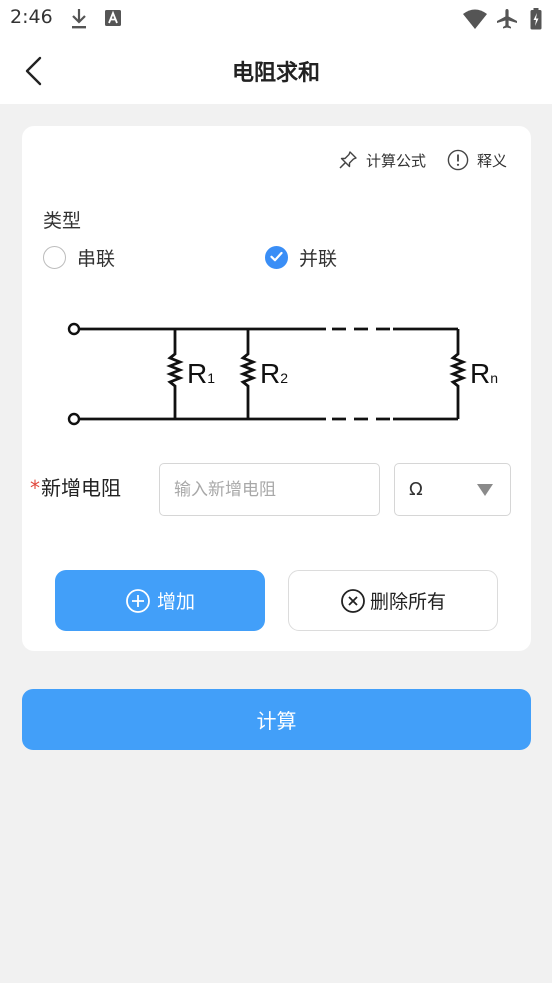  What do you see at coordinates (211, 378) in the screenshot?
I see `resistor-r1-subscript: 1` at bounding box center [211, 378].